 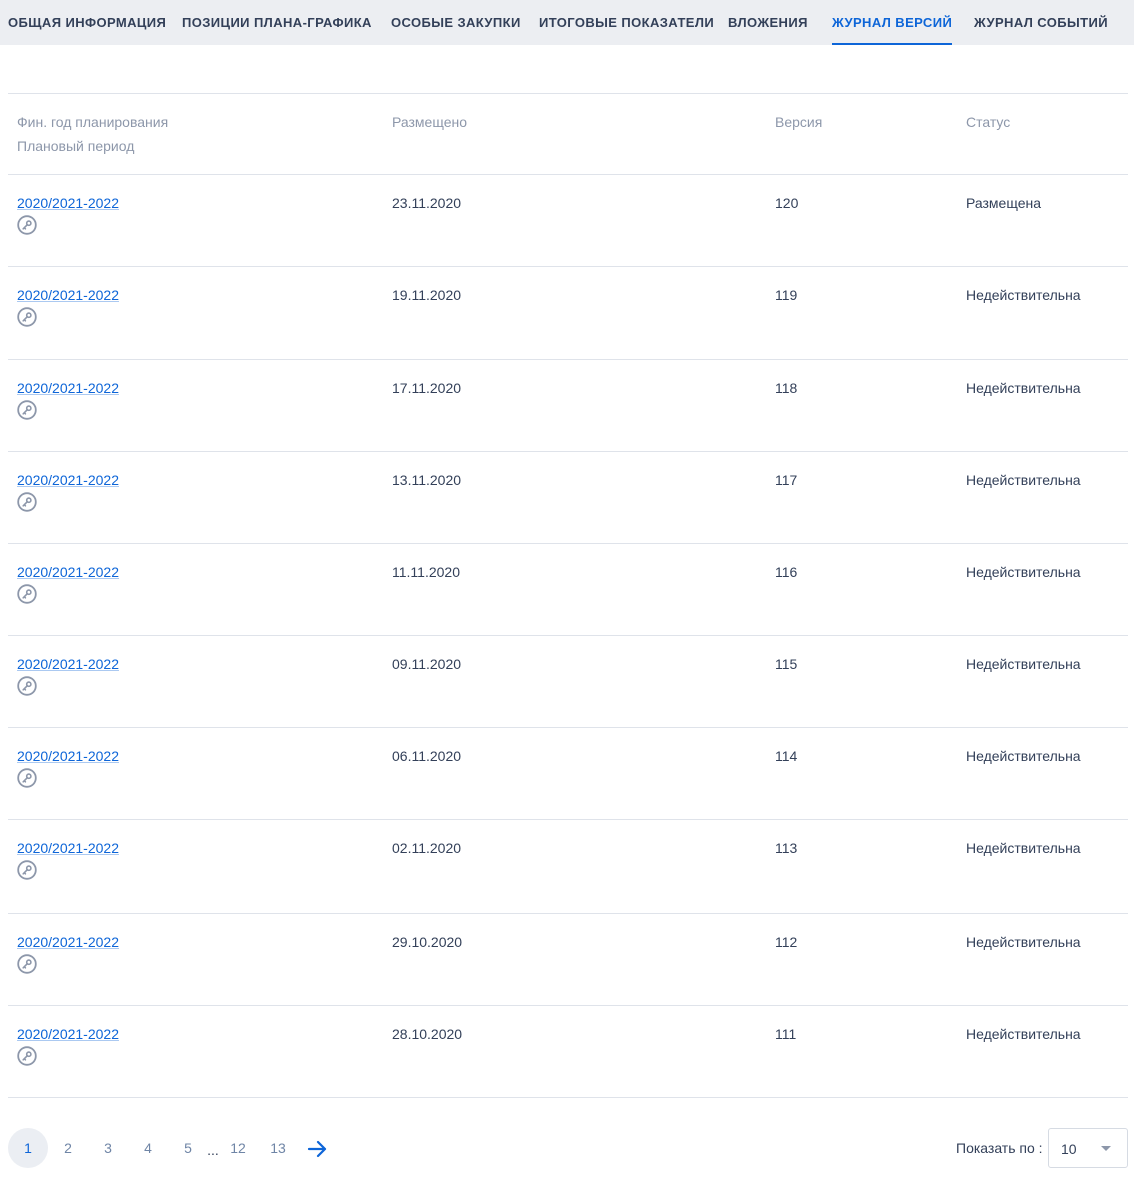 What do you see at coordinates (786, 388) in the screenshot?
I see `version-number: 118` at bounding box center [786, 388].